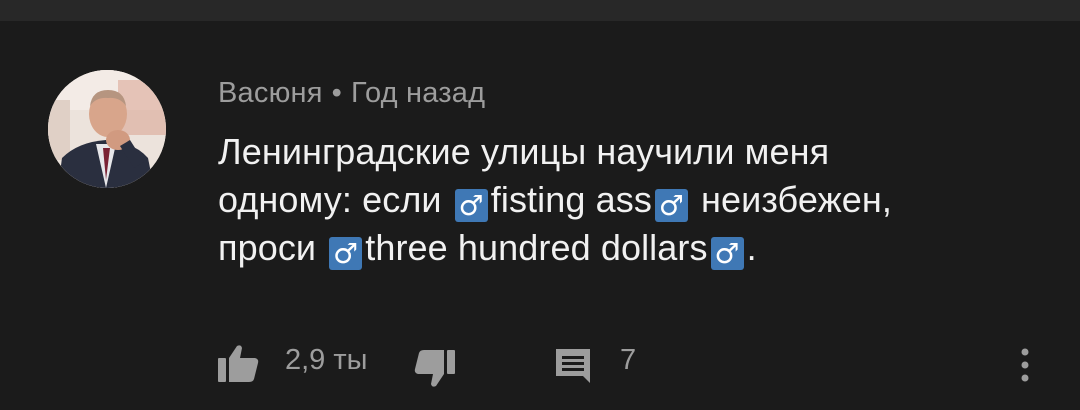 The height and width of the screenshot is (410, 1080). What do you see at coordinates (107, 129) in the screenshot?
I see `avatar` at bounding box center [107, 129].